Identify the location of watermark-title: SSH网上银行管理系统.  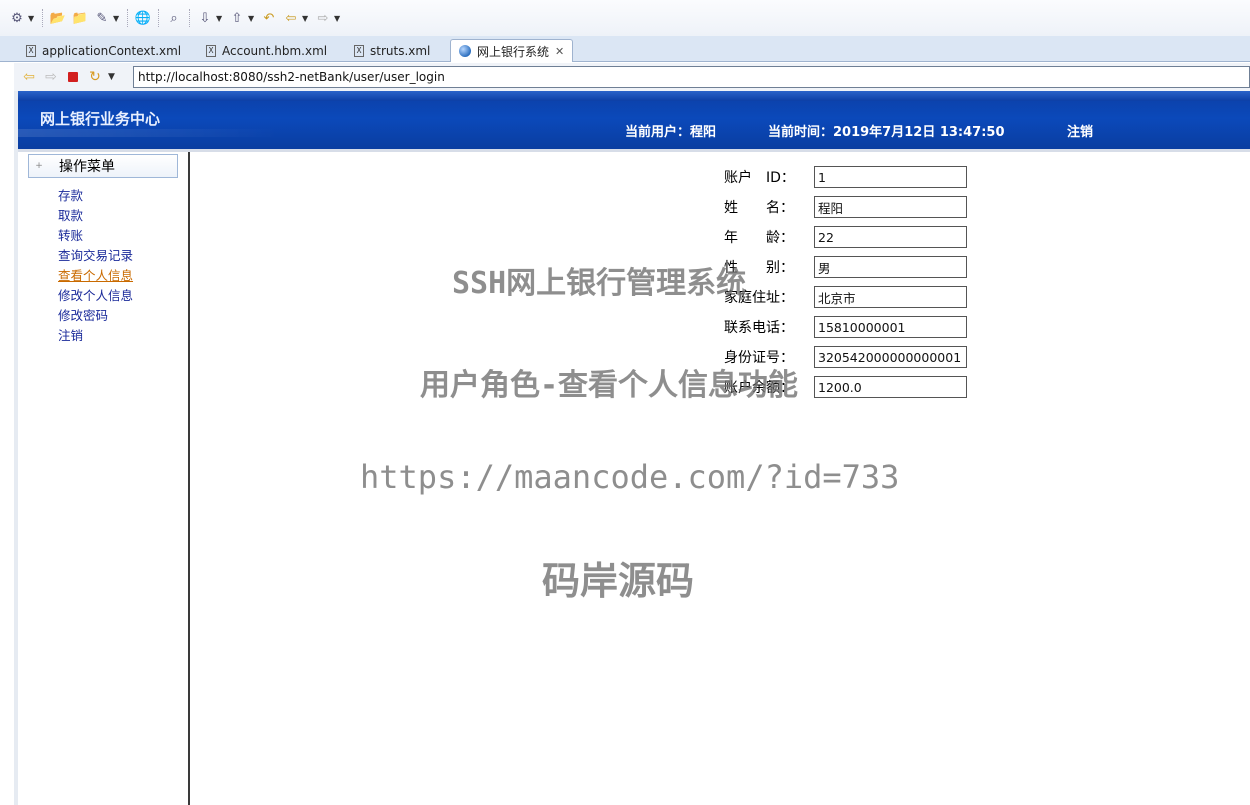
(599, 283).